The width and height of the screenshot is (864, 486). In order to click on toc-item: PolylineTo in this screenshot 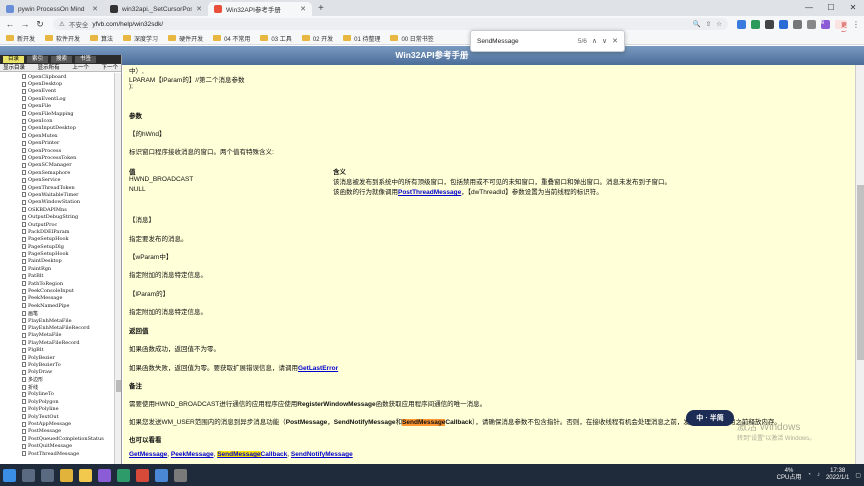, I will do `click(68, 394)`.